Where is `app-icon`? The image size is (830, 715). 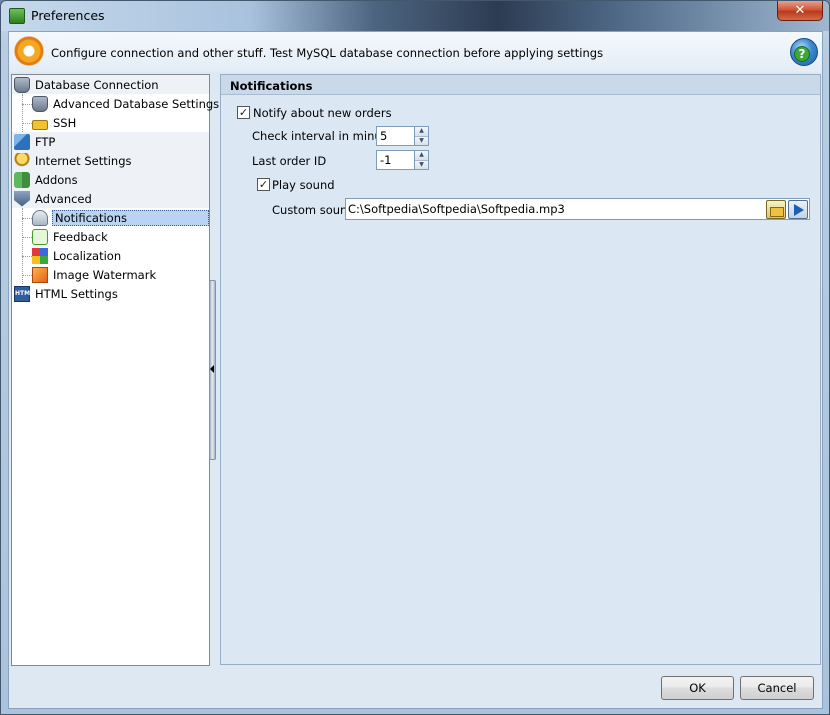
app-icon is located at coordinates (17, 16).